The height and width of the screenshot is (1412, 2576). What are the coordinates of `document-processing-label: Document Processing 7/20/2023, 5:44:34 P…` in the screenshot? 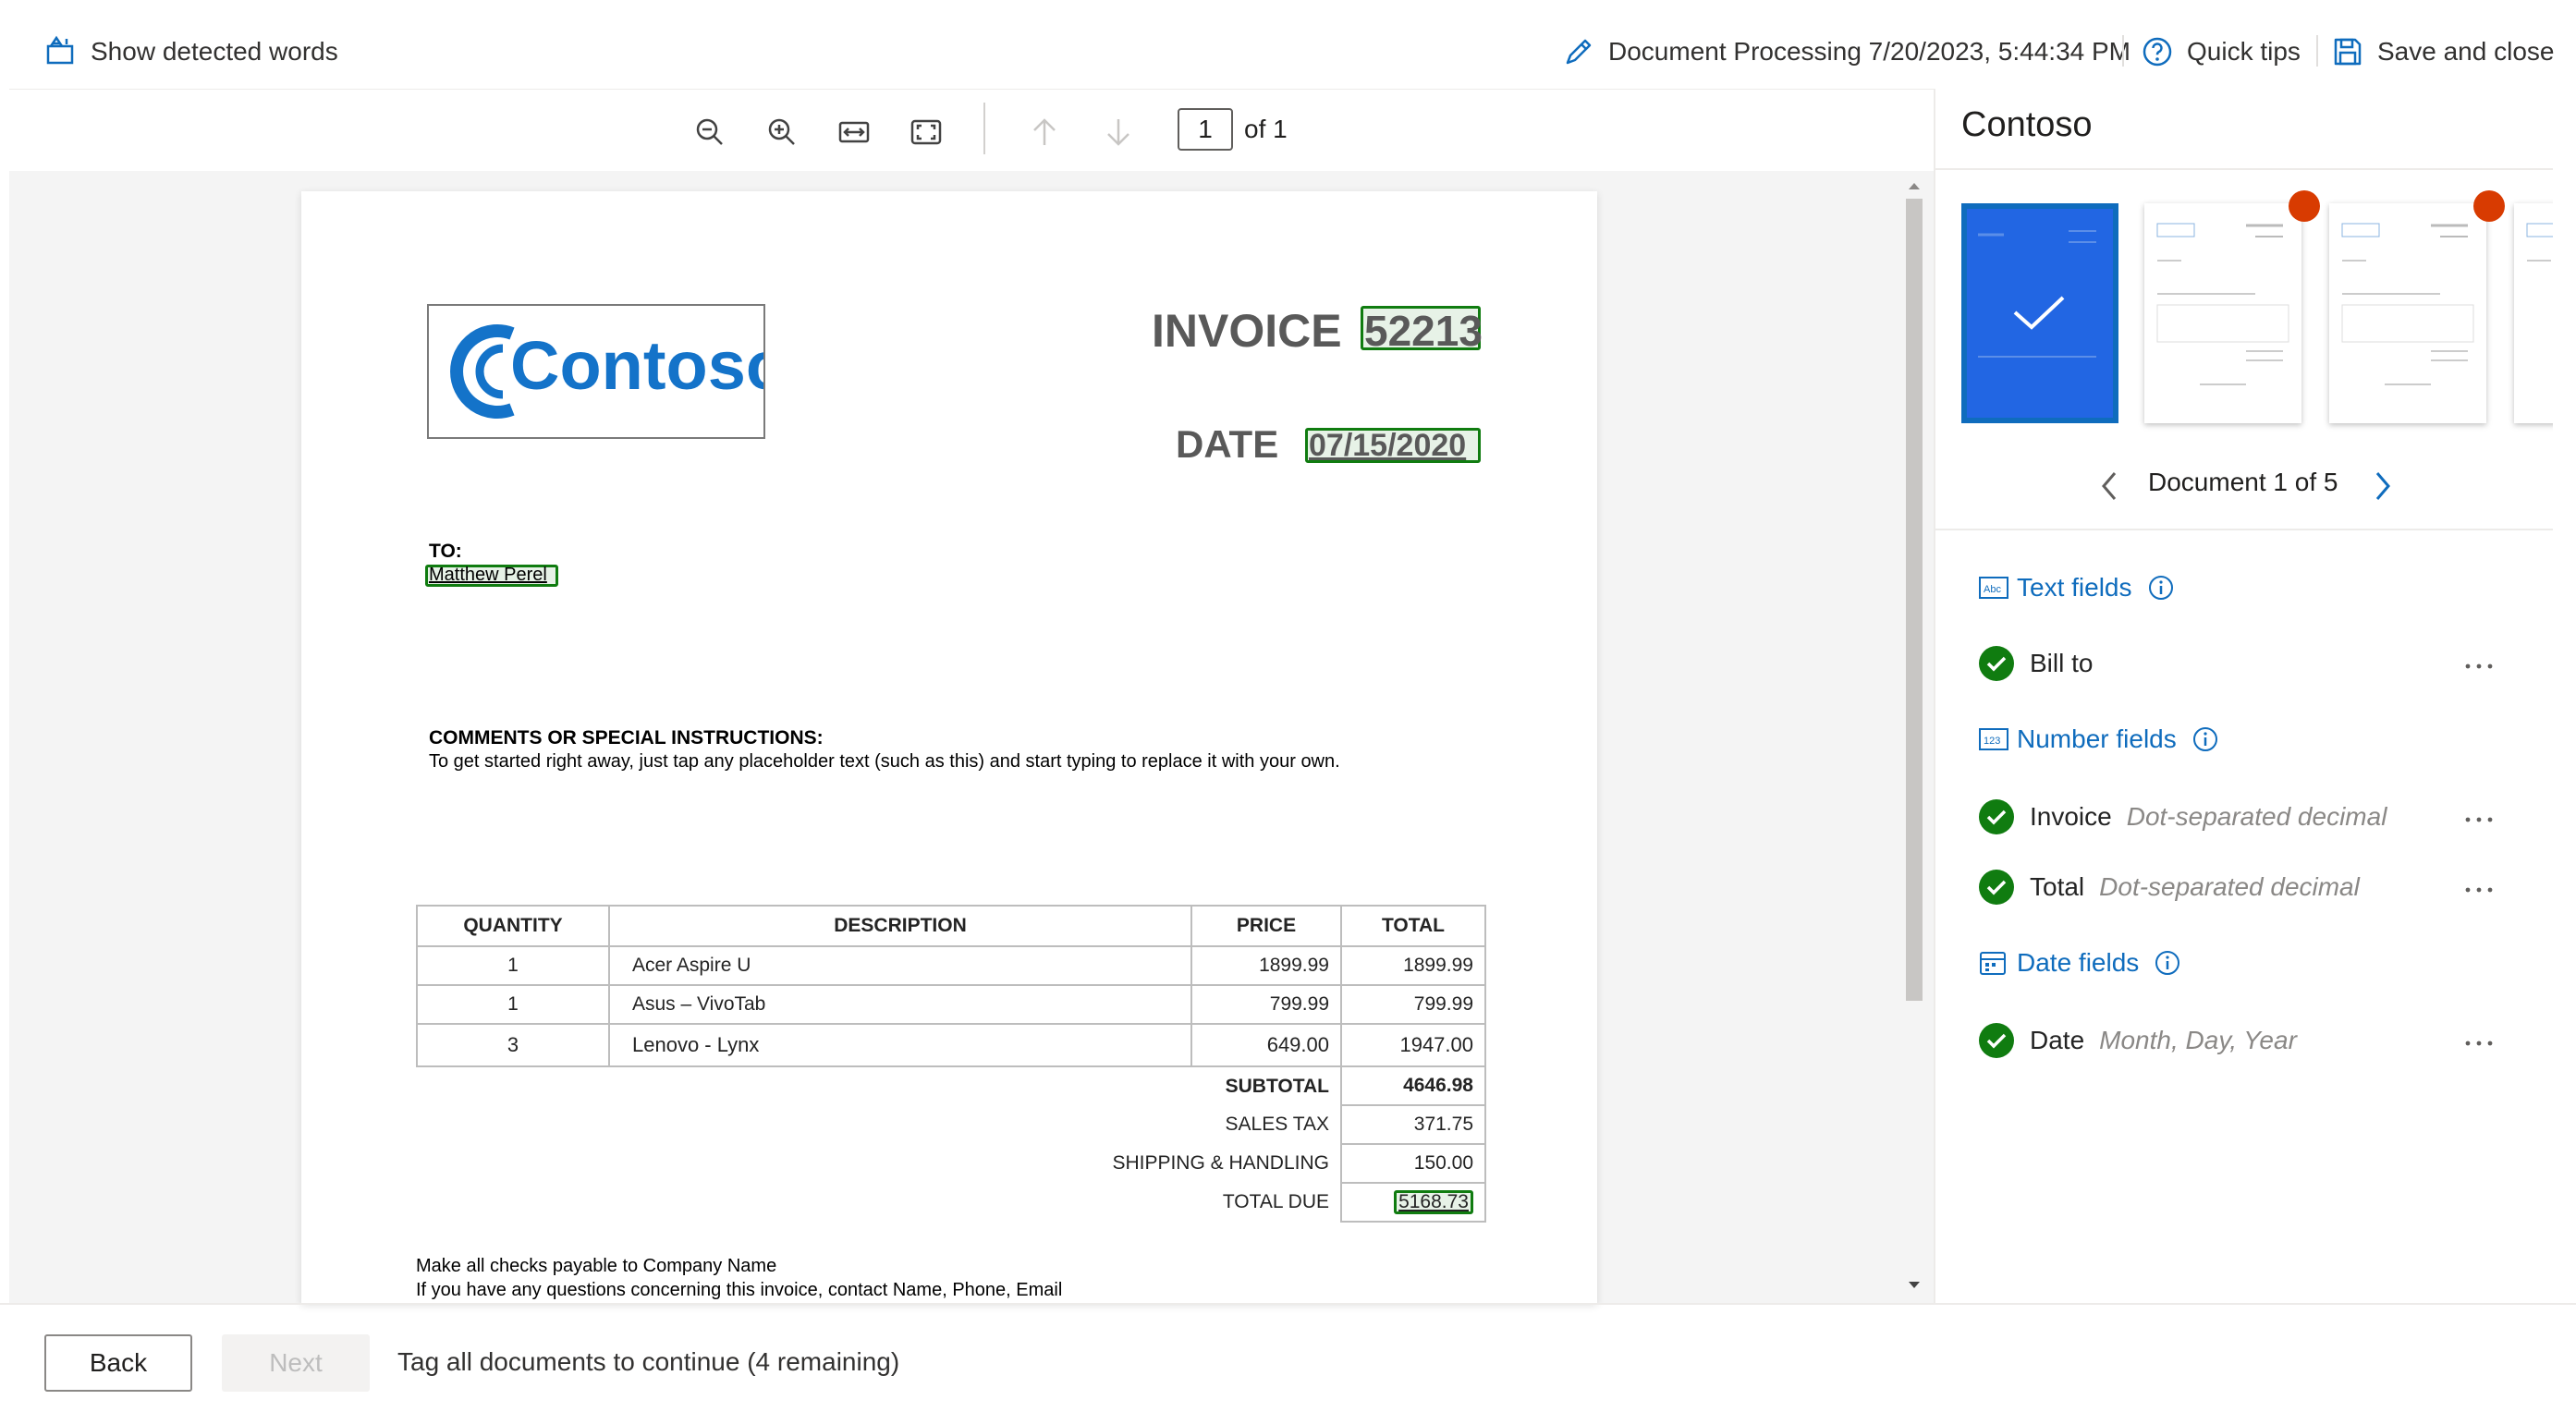 It's located at (1869, 52).